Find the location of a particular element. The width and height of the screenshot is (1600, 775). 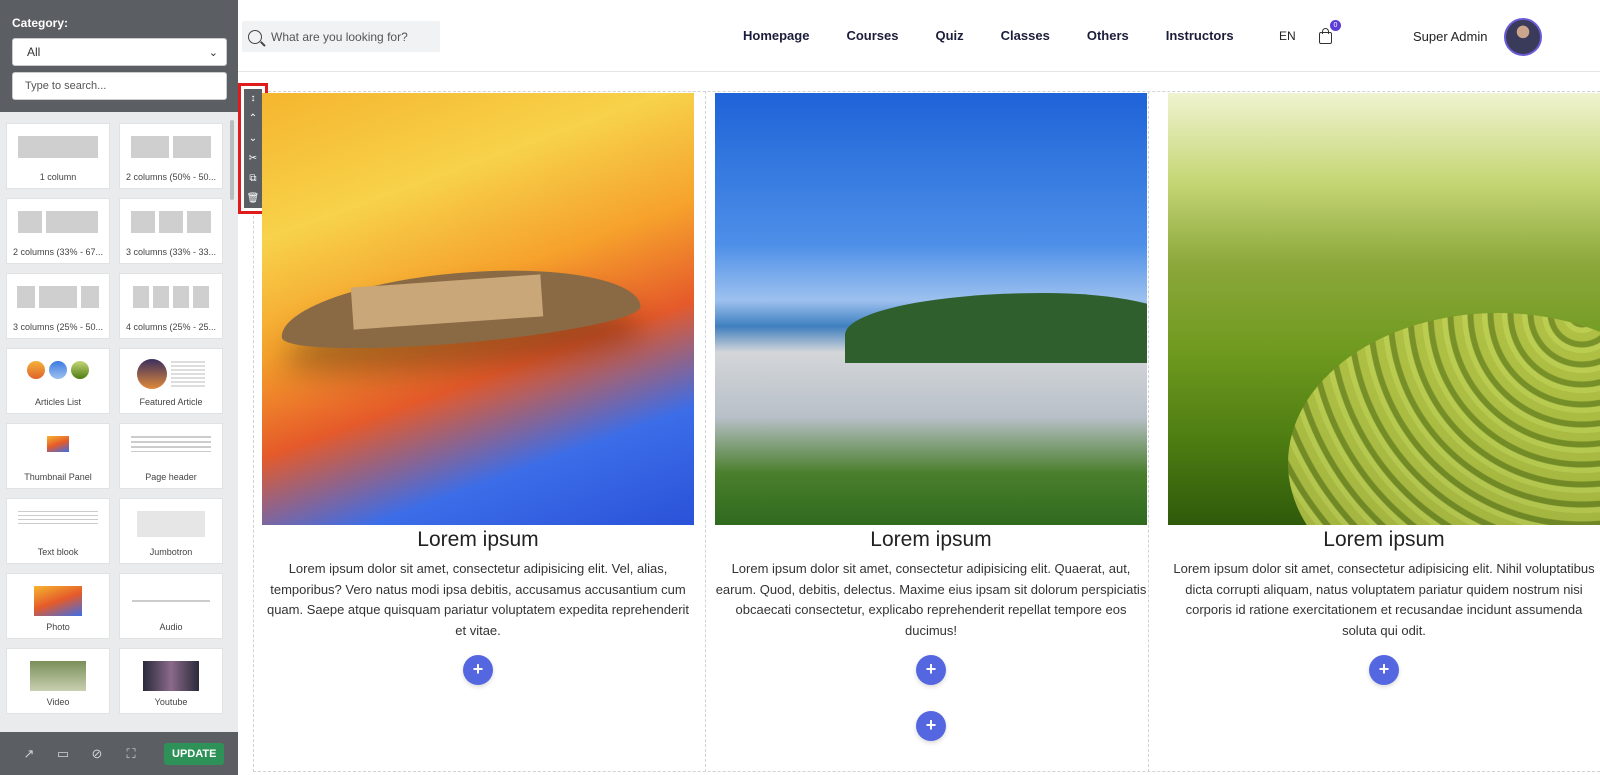

block-tile-label: Video is located at coordinates (58, 702).